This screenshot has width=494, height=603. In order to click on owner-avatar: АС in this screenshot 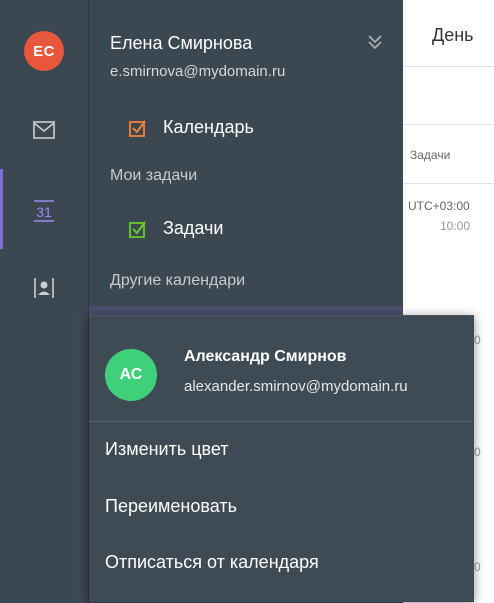, I will do `click(131, 375)`.